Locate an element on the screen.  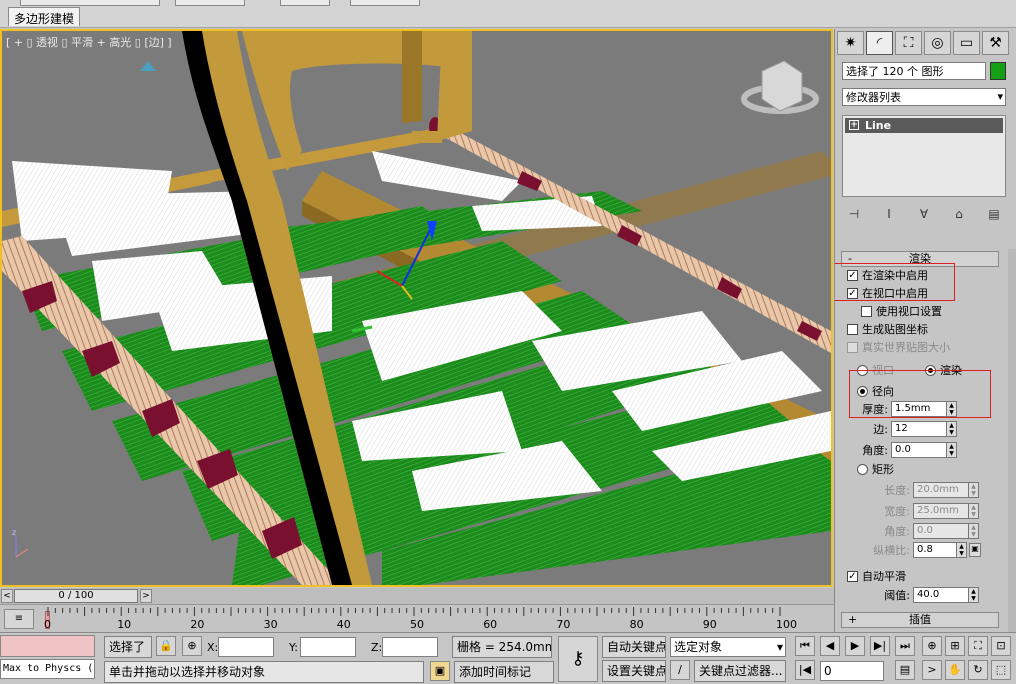
real-world-map-checkbox: 真实世界贴图大小 is located at coordinates (898, 347).